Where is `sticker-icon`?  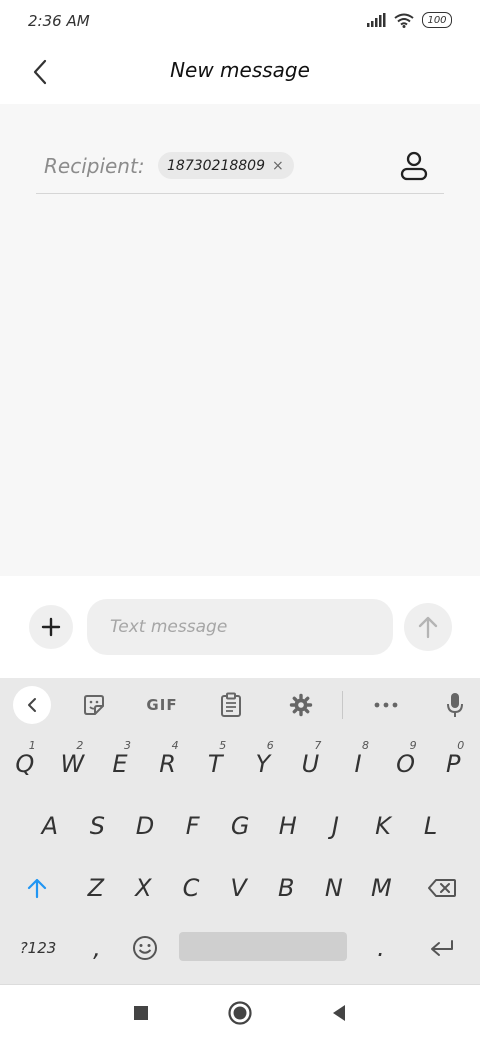 sticker-icon is located at coordinates (94, 705).